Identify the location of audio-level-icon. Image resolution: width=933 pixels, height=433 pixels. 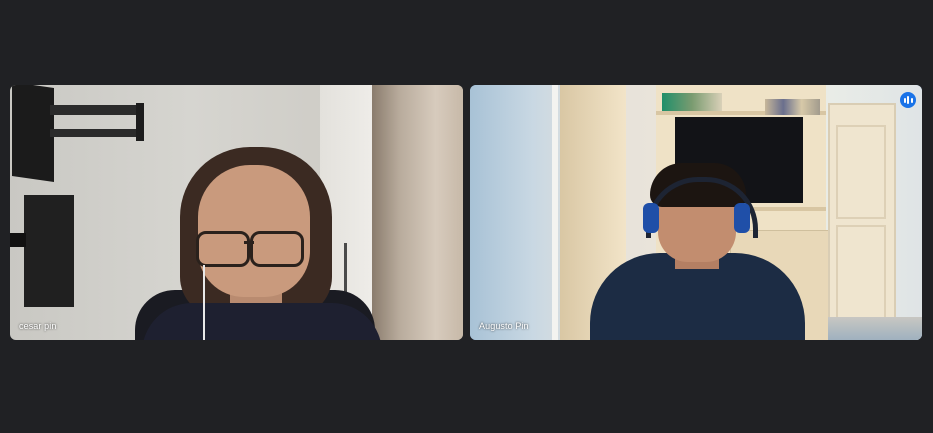
(908, 100).